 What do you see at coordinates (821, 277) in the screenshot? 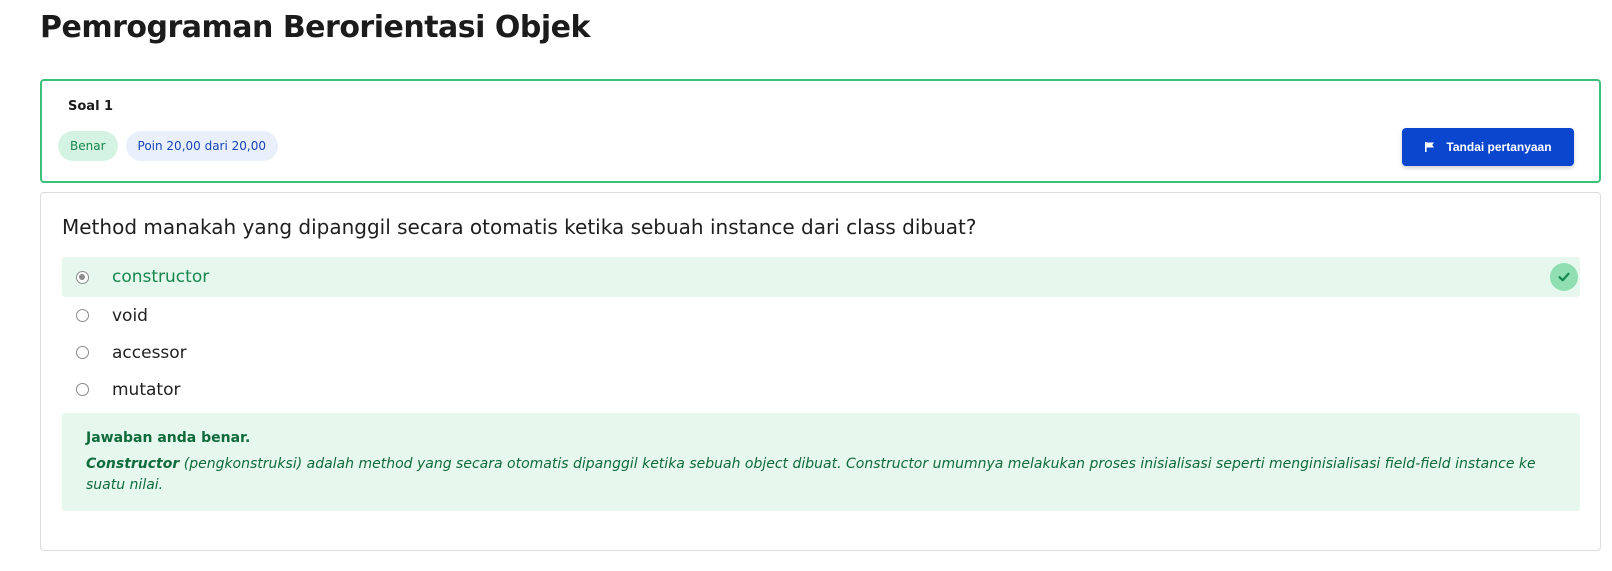
I see `answer-option: constructor` at bounding box center [821, 277].